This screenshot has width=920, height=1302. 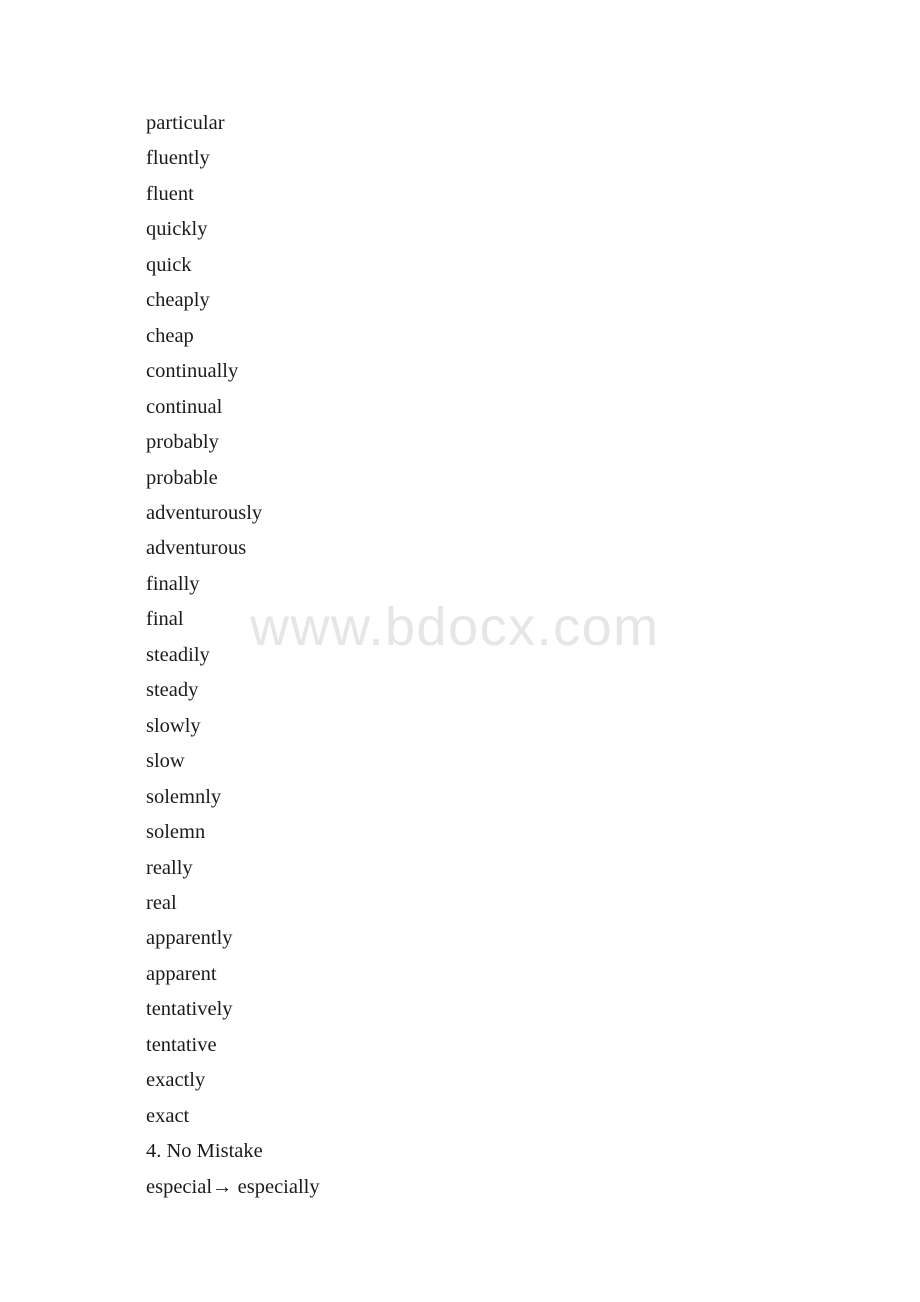 What do you see at coordinates (185, 123) in the screenshot?
I see `text-line: particular` at bounding box center [185, 123].